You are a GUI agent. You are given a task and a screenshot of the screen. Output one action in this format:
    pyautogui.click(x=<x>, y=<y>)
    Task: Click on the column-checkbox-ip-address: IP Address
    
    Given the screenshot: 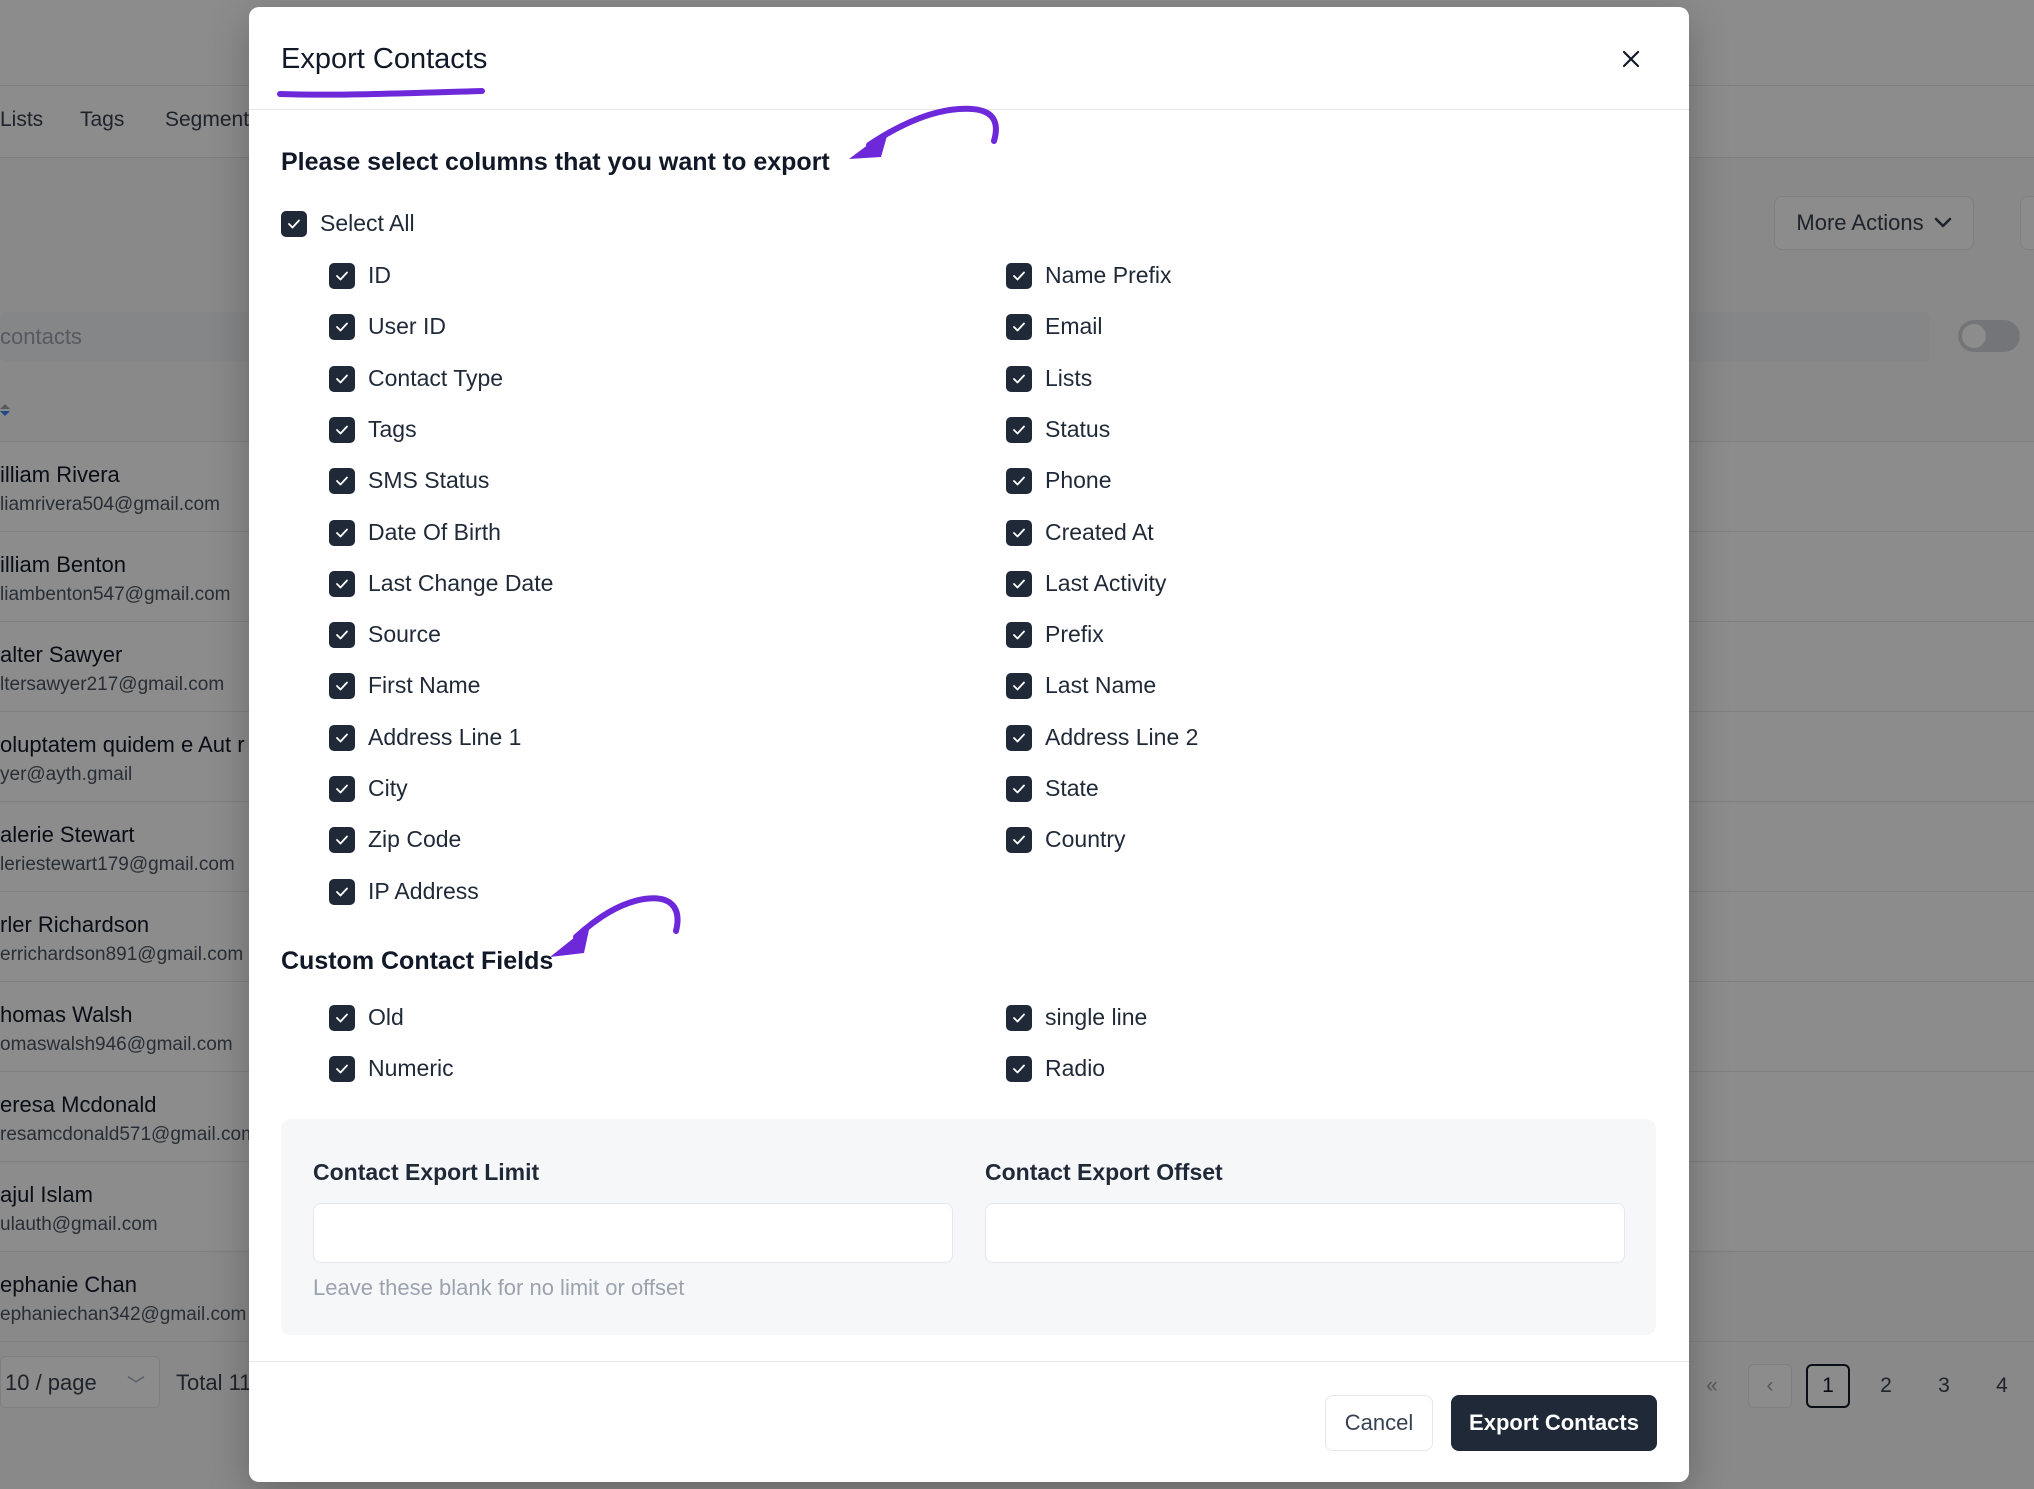 What is the action you would take?
    pyautogui.click(x=404, y=891)
    